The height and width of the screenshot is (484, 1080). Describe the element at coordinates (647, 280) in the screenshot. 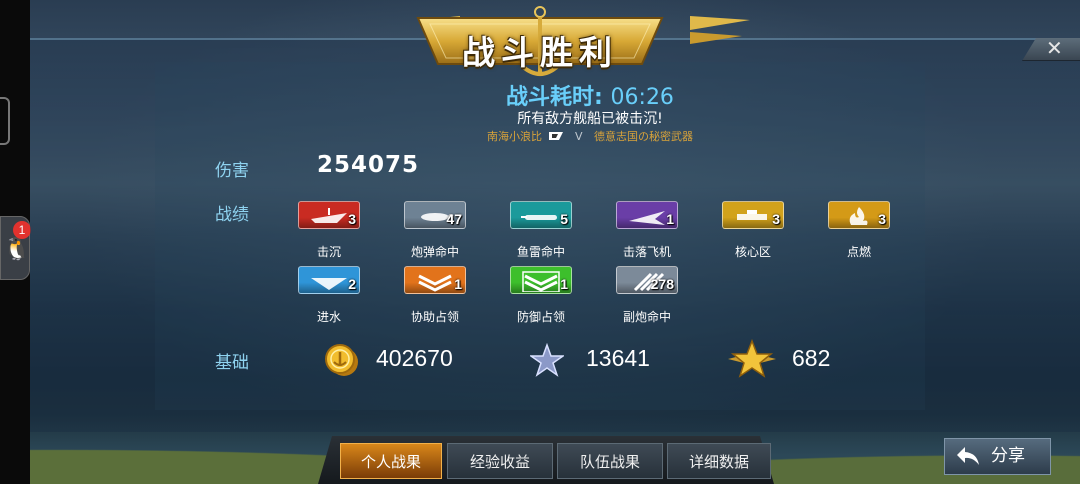

I see `achievement-badge: 278` at that location.